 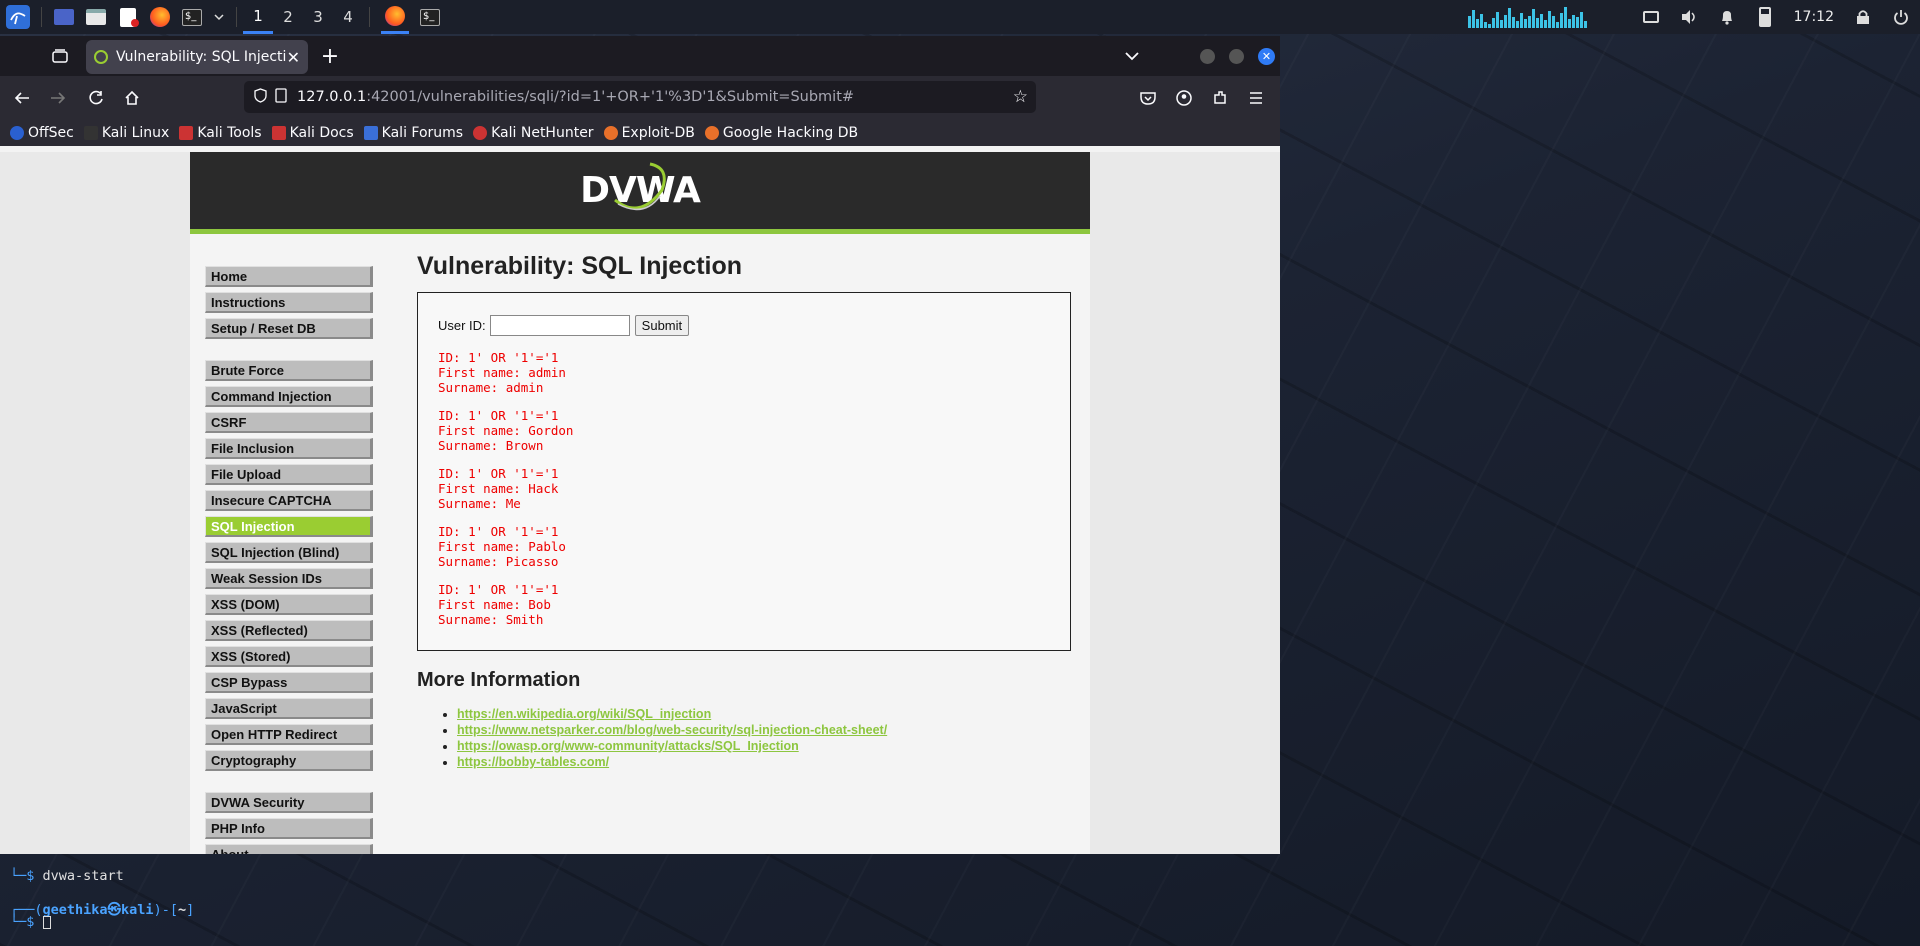 I want to click on workspace-1: 1, so click(x=258, y=17).